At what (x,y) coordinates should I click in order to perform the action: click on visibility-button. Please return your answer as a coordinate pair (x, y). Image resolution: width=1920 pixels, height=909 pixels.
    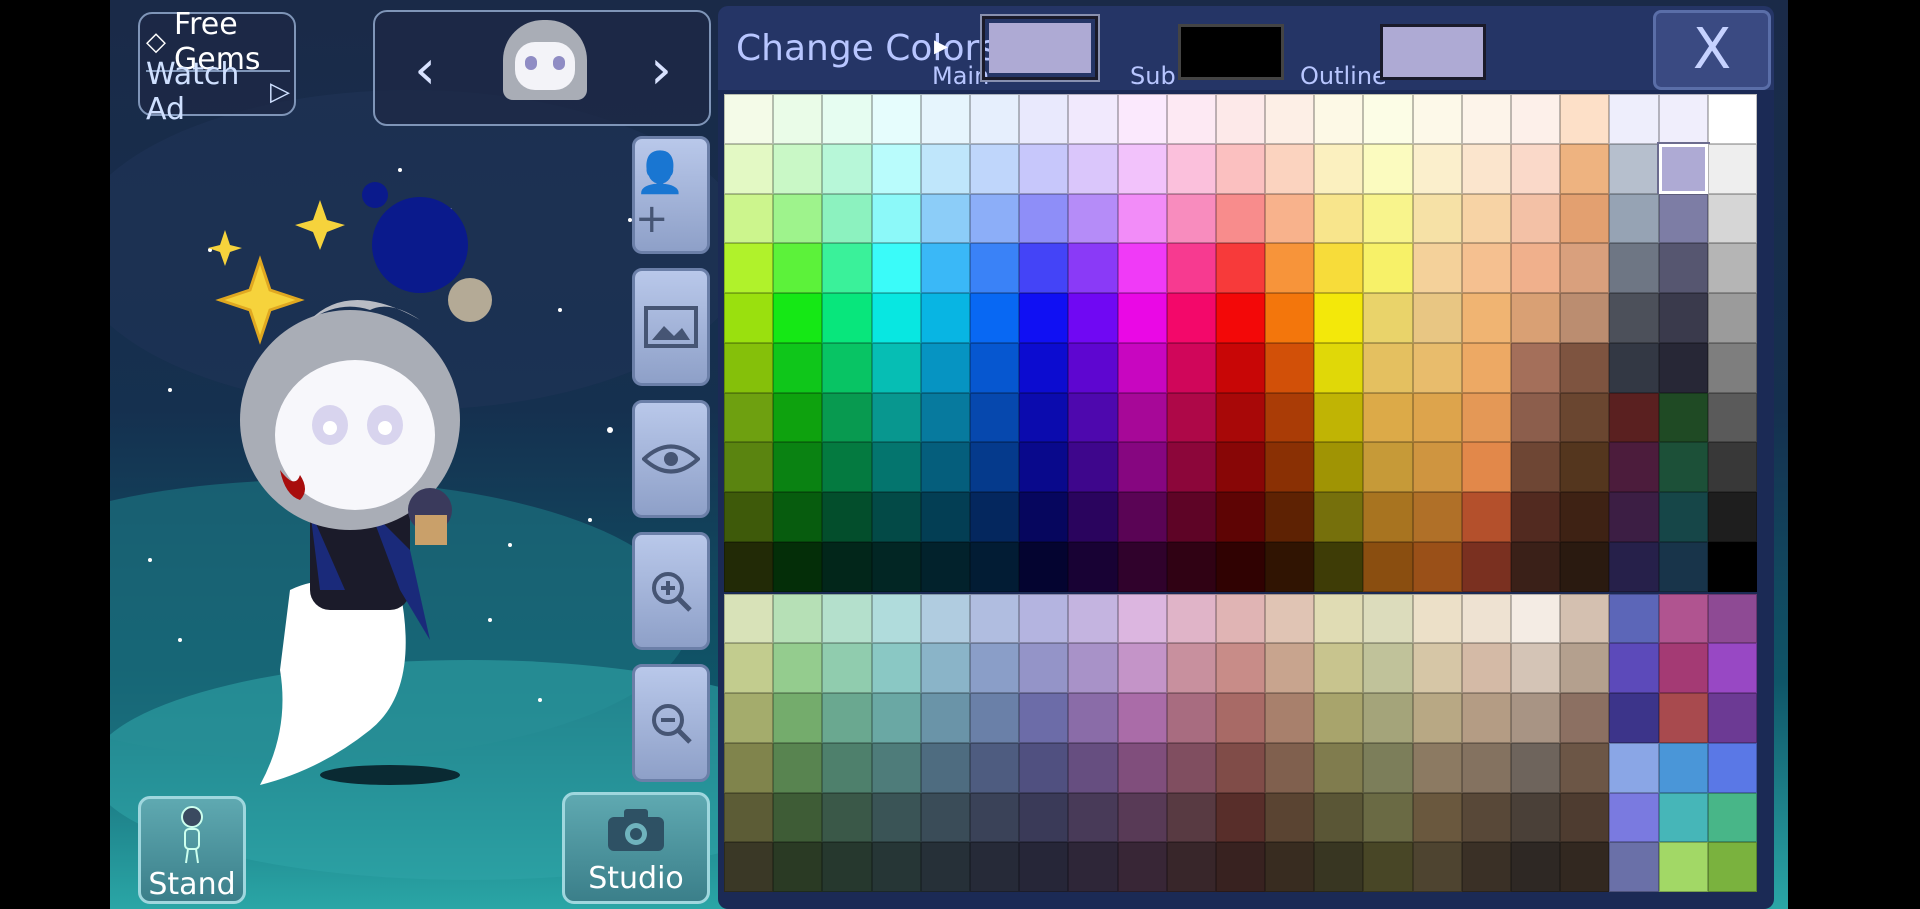
    Looking at the image, I should click on (671, 459).